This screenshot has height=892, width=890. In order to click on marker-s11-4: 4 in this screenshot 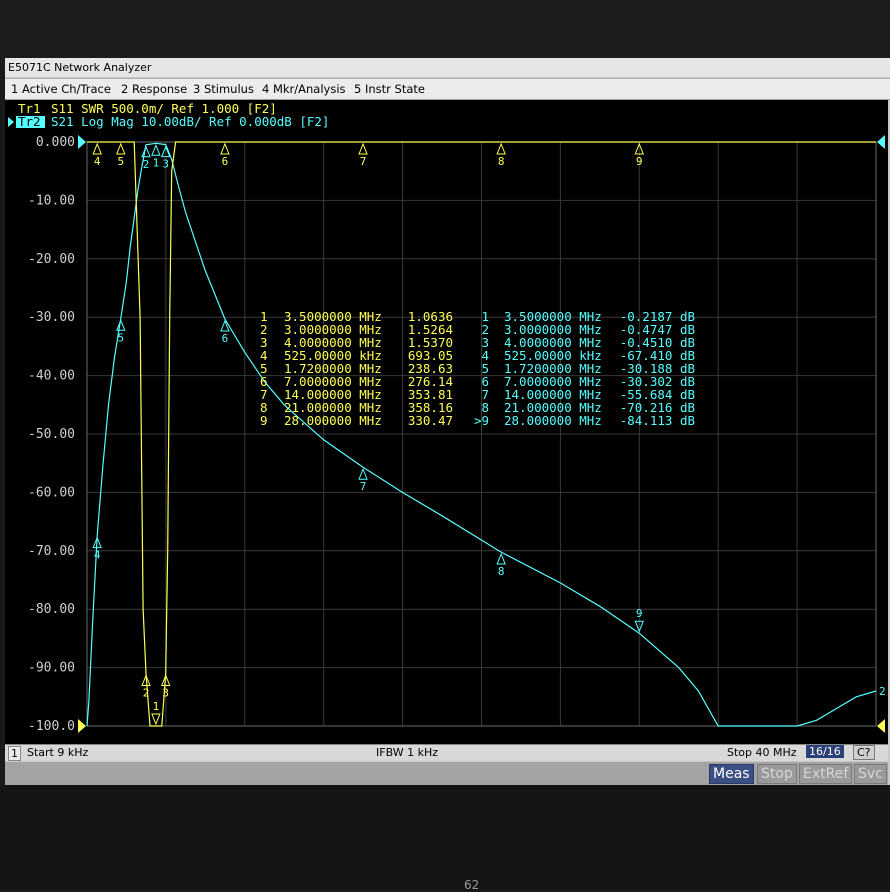, I will do `click(97, 155)`.